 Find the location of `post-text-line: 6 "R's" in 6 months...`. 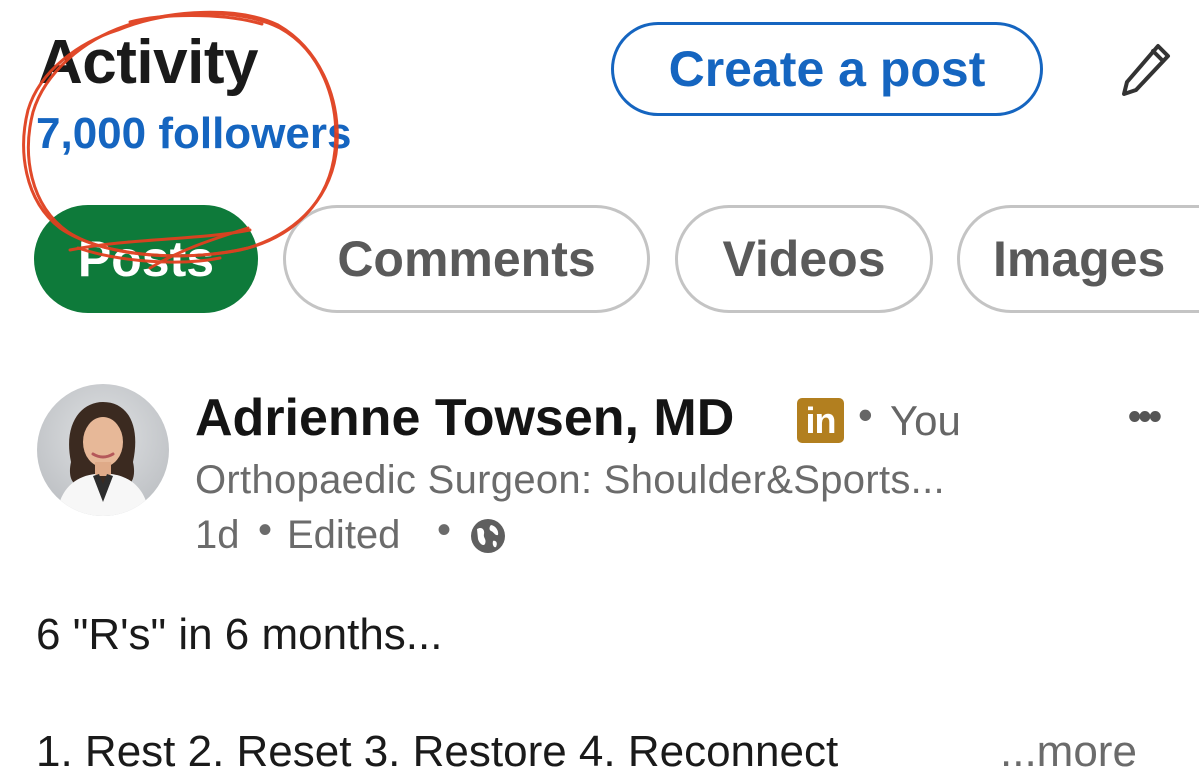

post-text-line: 6 "R's" in 6 months... is located at coordinates (239, 634).